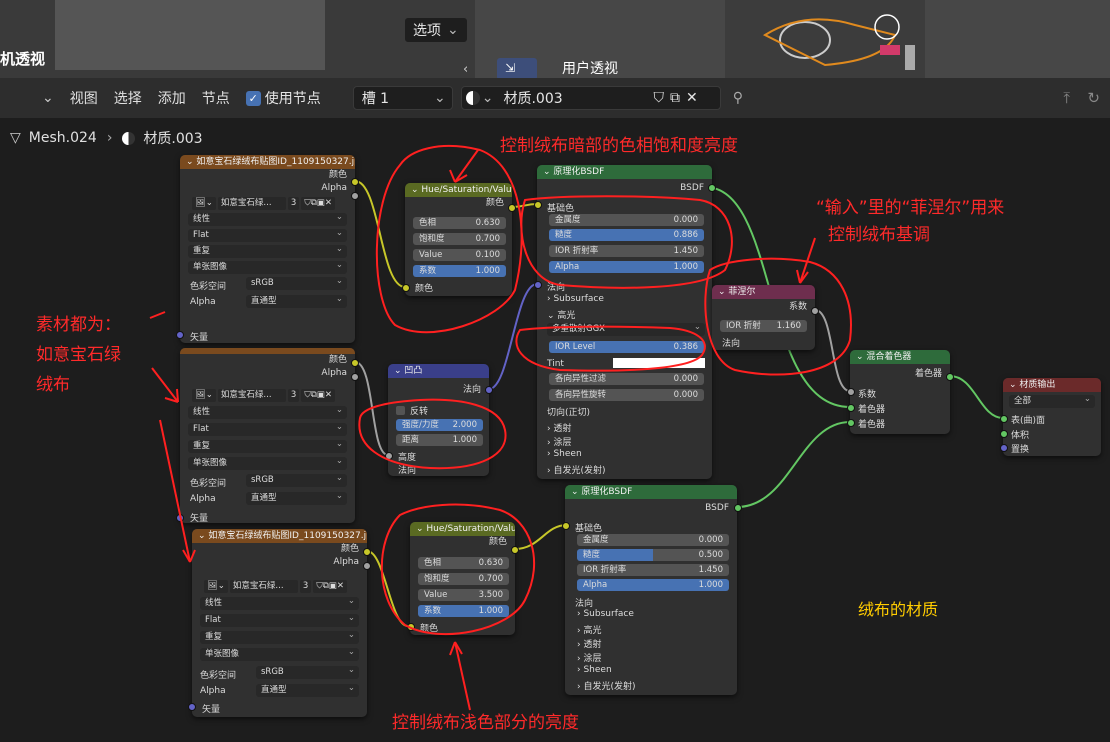 The image size is (1110, 742). What do you see at coordinates (619, 146) in the screenshot?
I see `annotation-hsv1: 控制绒布暗部的色相饱和度亮度` at bounding box center [619, 146].